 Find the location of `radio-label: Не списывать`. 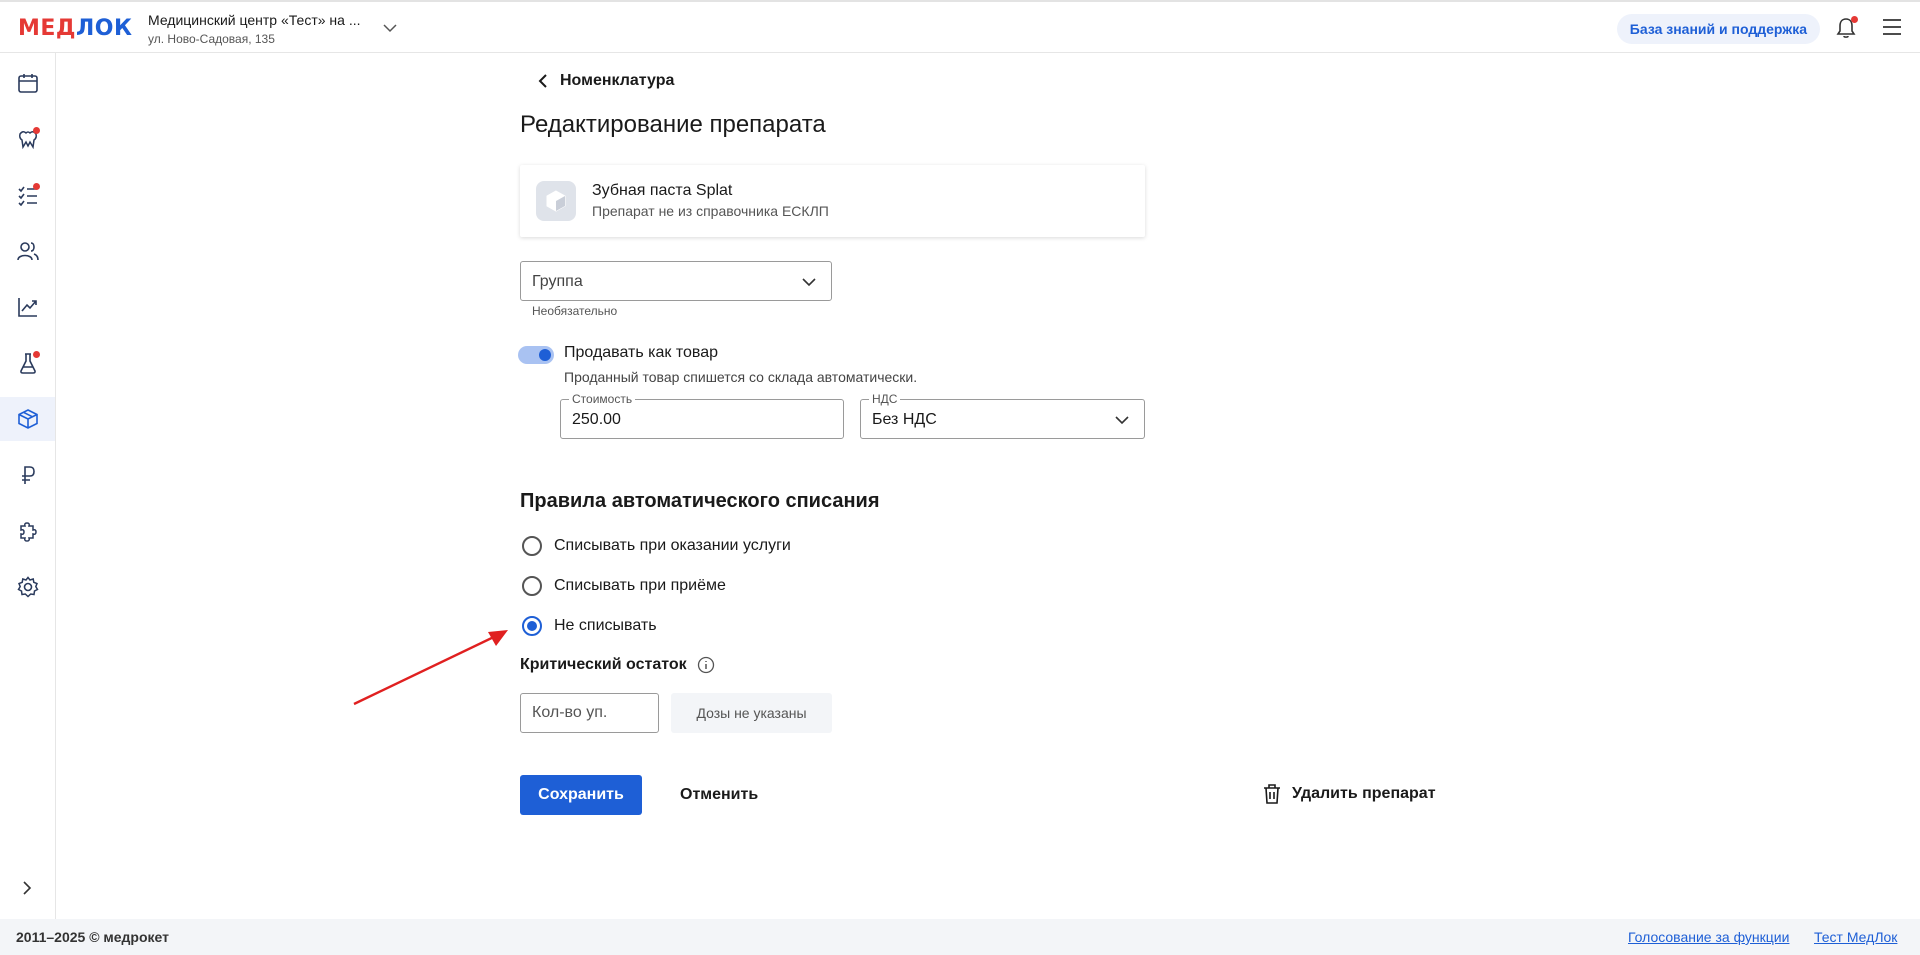

radio-label: Не списывать is located at coordinates (605, 625).